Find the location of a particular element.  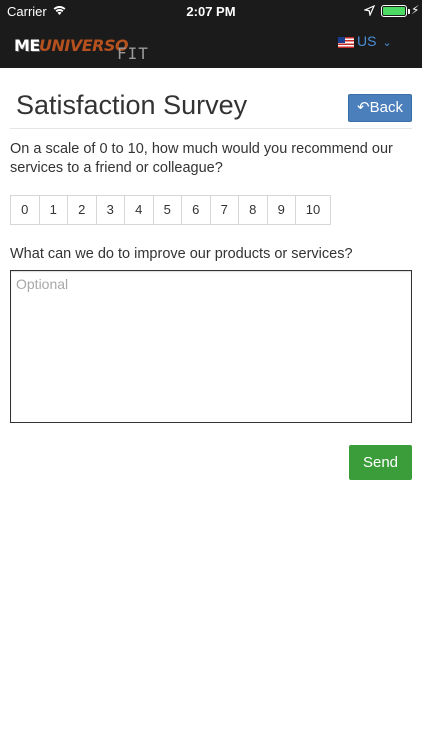

scale-option-5: 5 is located at coordinates (168, 210).